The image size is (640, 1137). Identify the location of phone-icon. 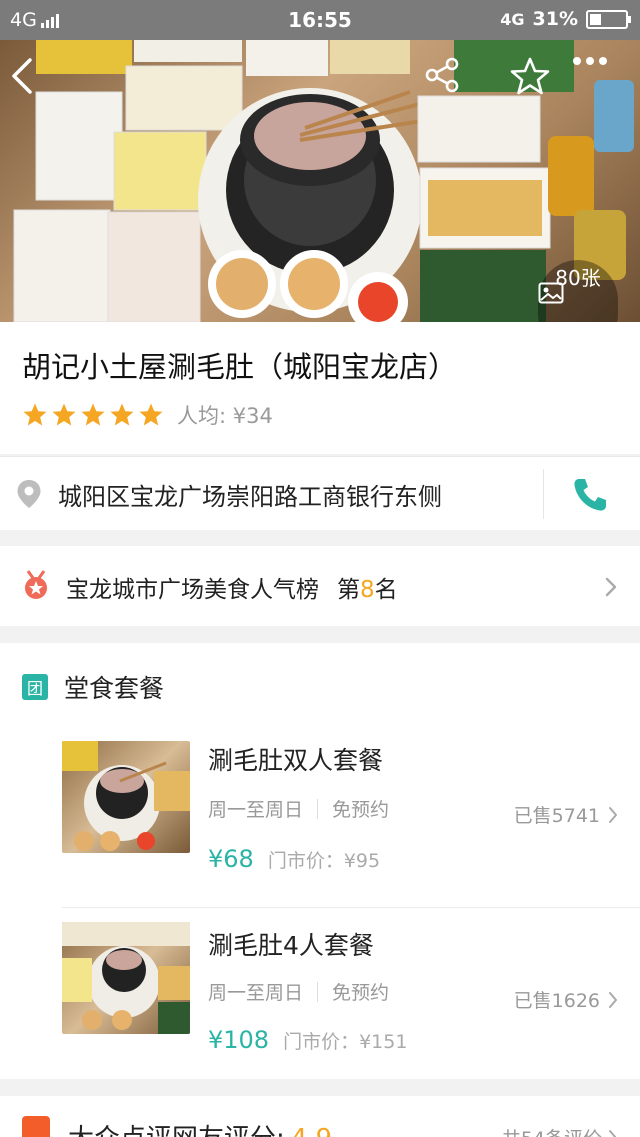
(590, 495).